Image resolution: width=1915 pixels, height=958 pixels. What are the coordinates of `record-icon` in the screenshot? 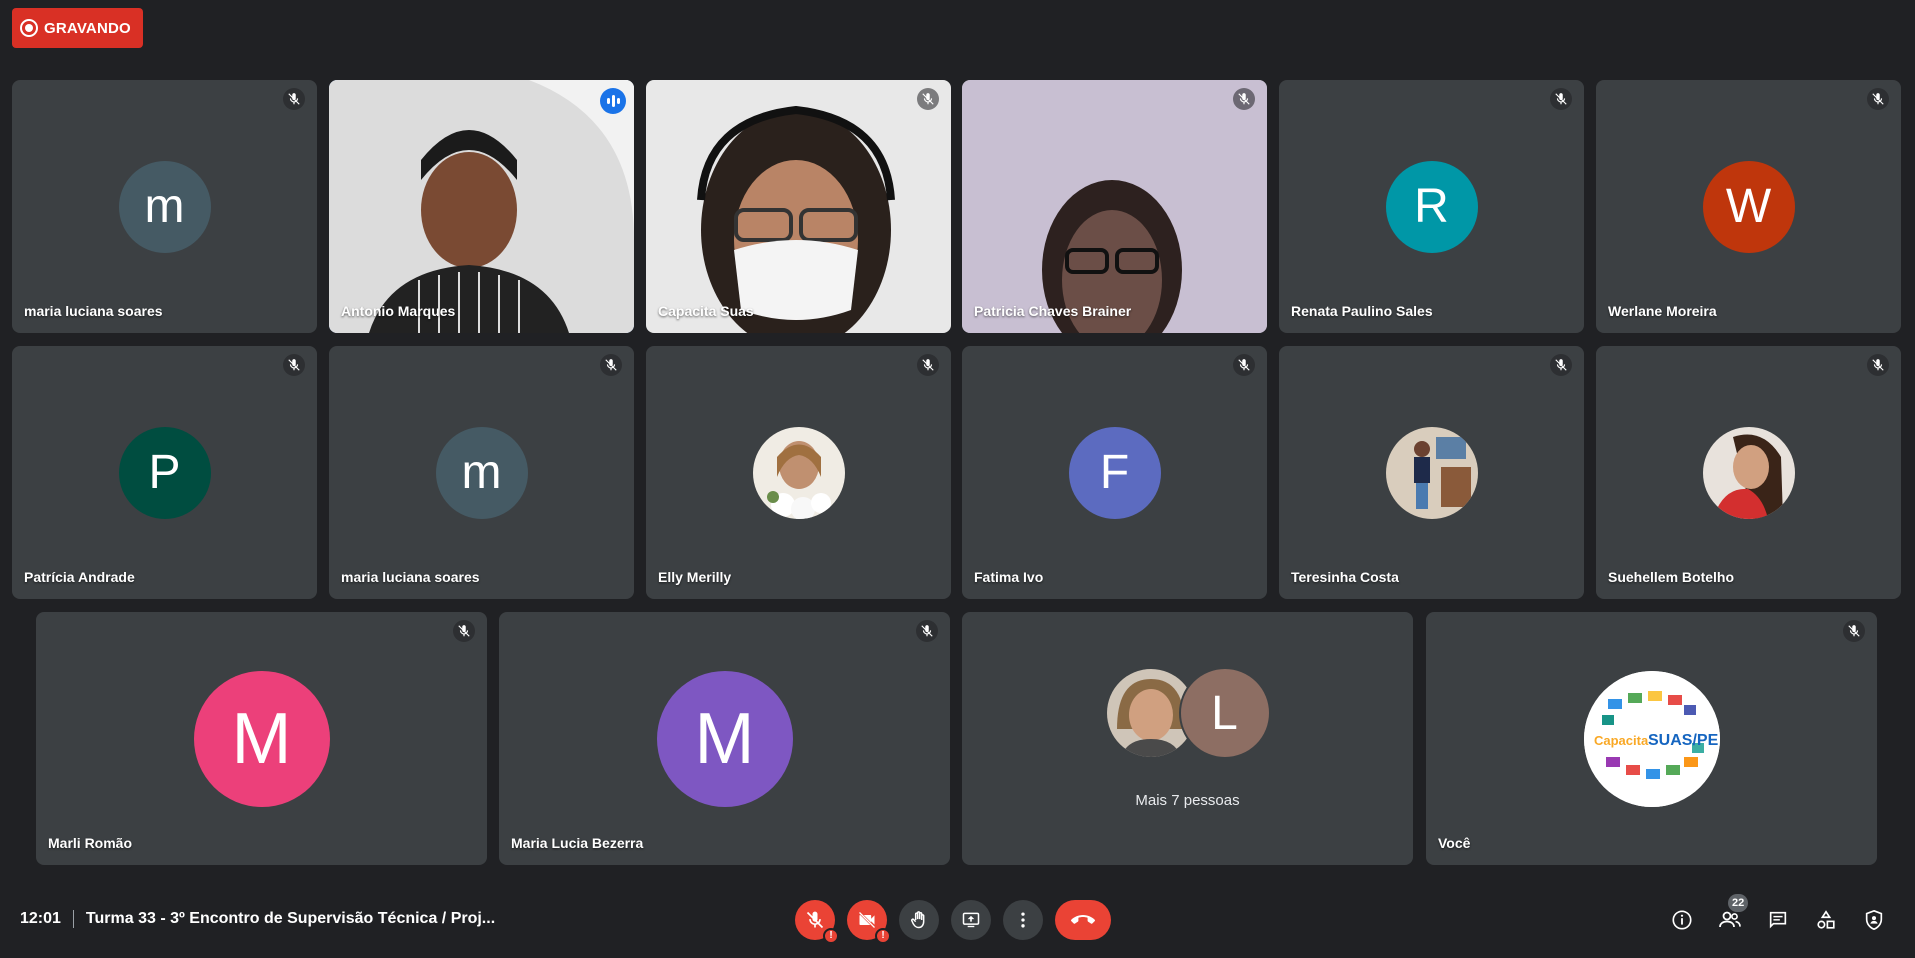 It's located at (29, 28).